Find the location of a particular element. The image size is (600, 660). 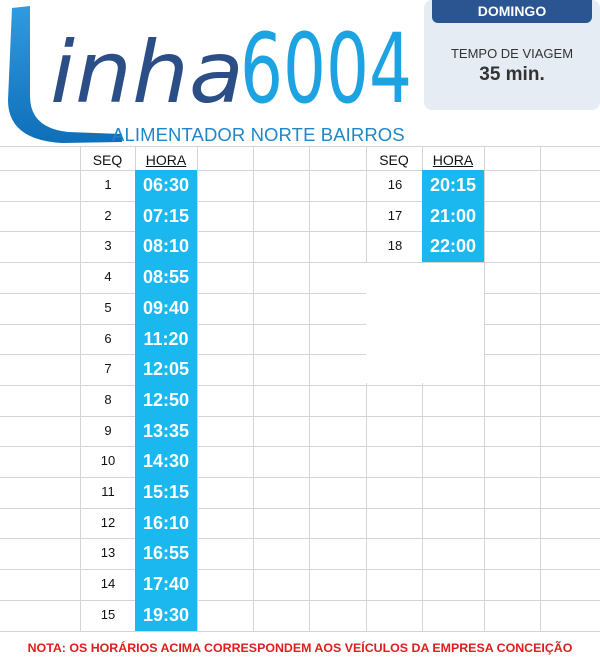

time-cell: 06:30 is located at coordinates (166, 185).